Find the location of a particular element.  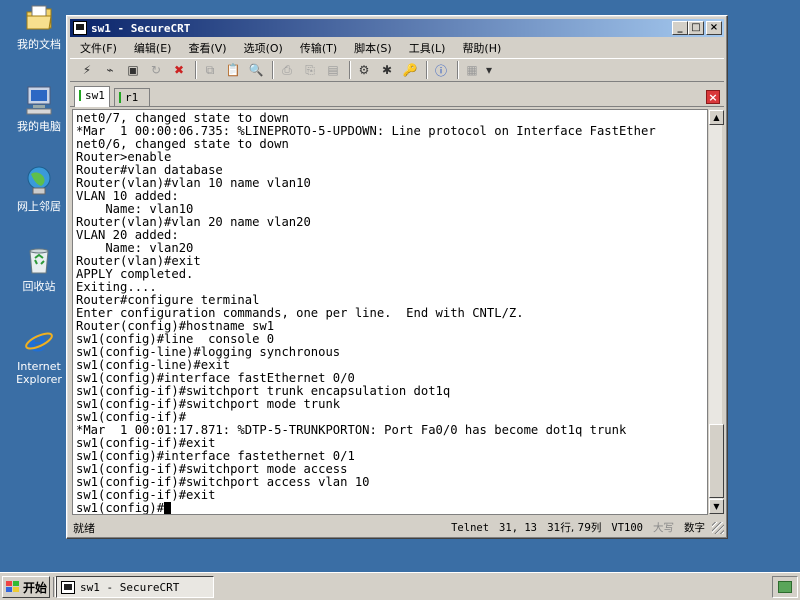

toolbar-overflow-icon: ▾ is located at coordinates (489, 70).